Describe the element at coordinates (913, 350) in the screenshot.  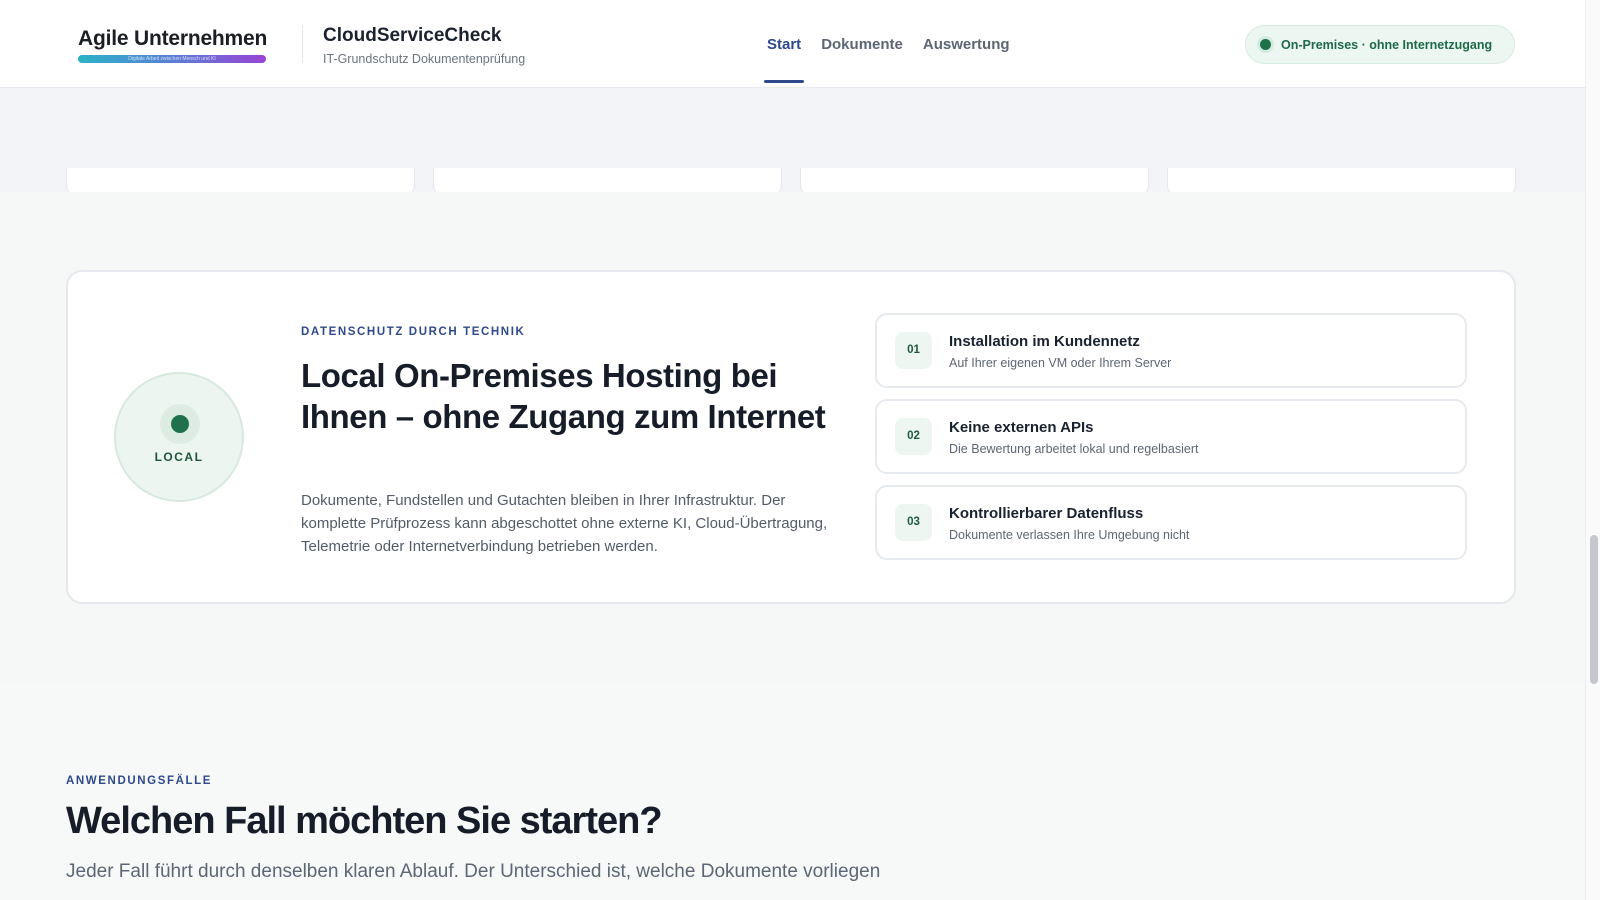
I see `step-number: 01` at that location.